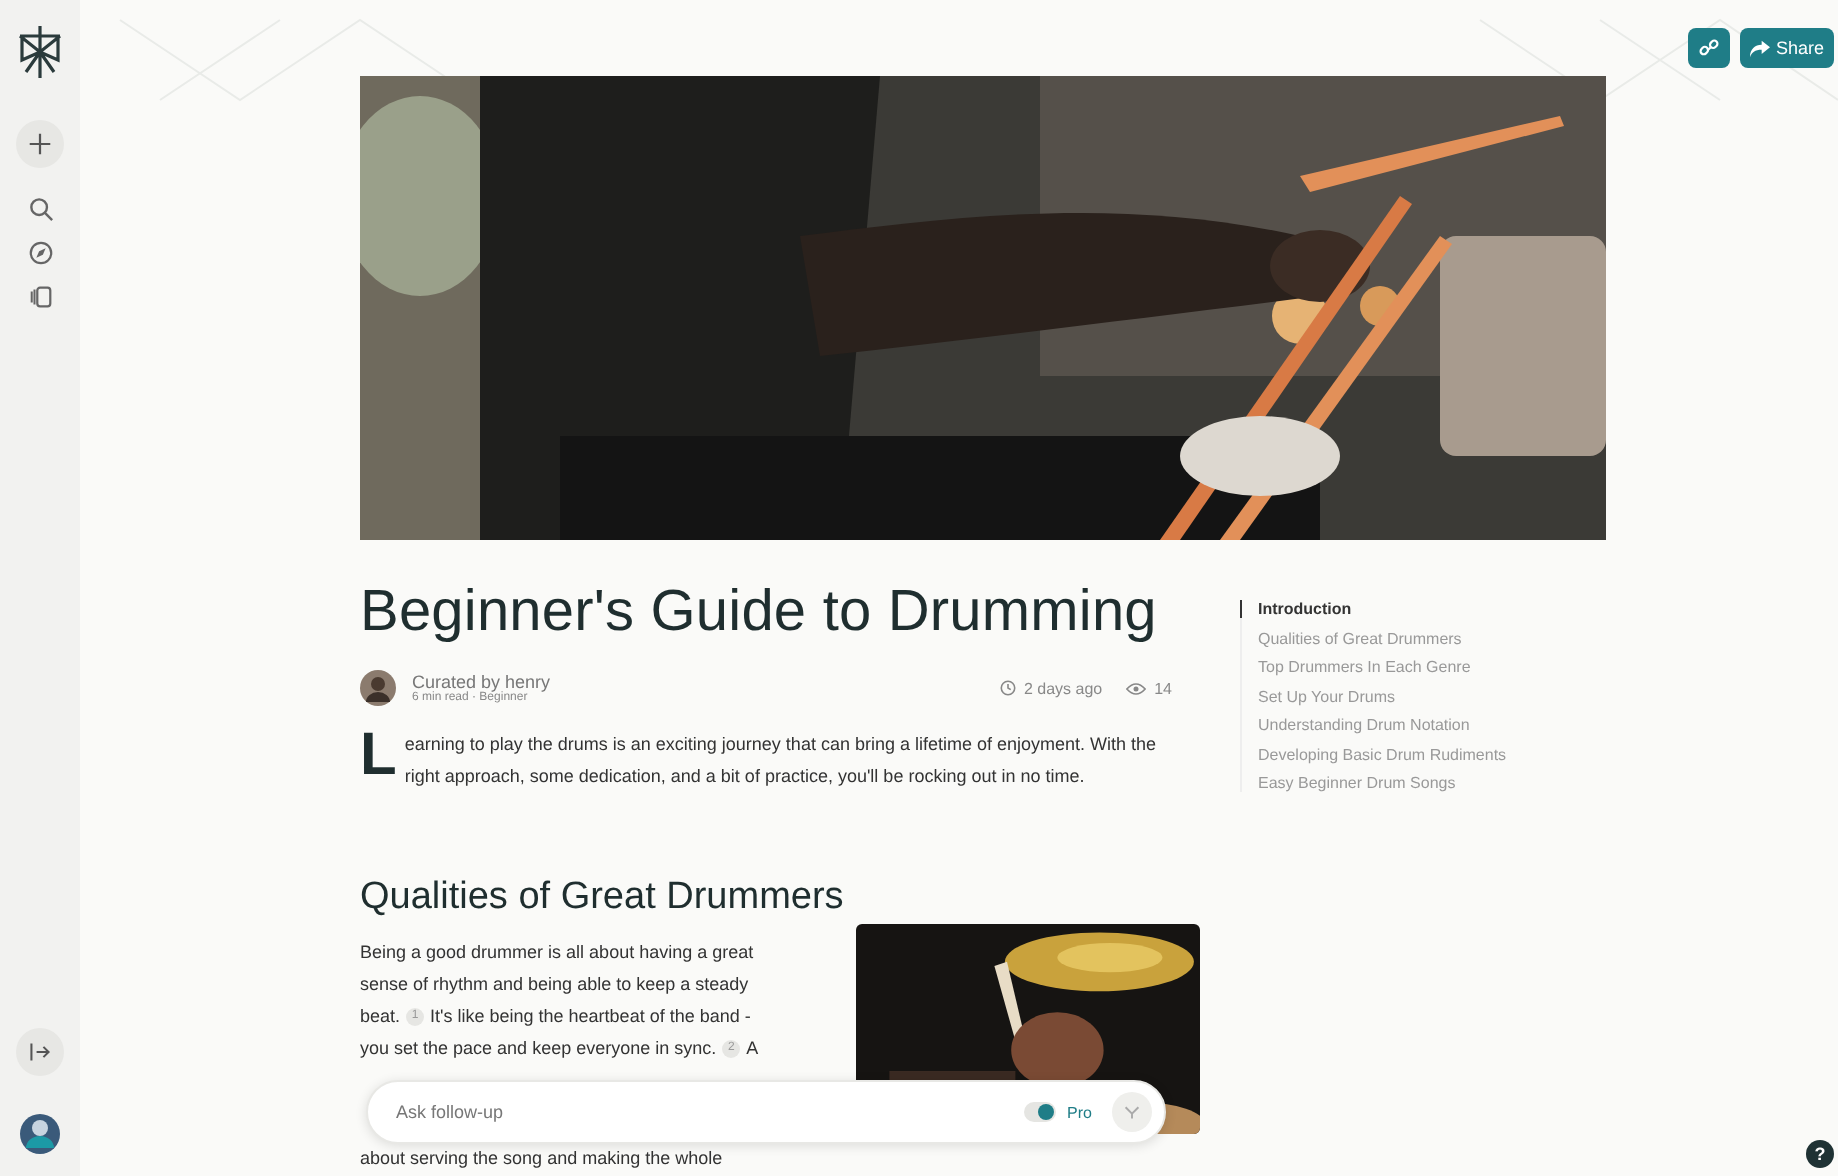 This screenshot has width=1838, height=1176. Describe the element at coordinates (1373, 725) in the screenshot. I see `toc-link: Understanding Drum Notation` at that location.